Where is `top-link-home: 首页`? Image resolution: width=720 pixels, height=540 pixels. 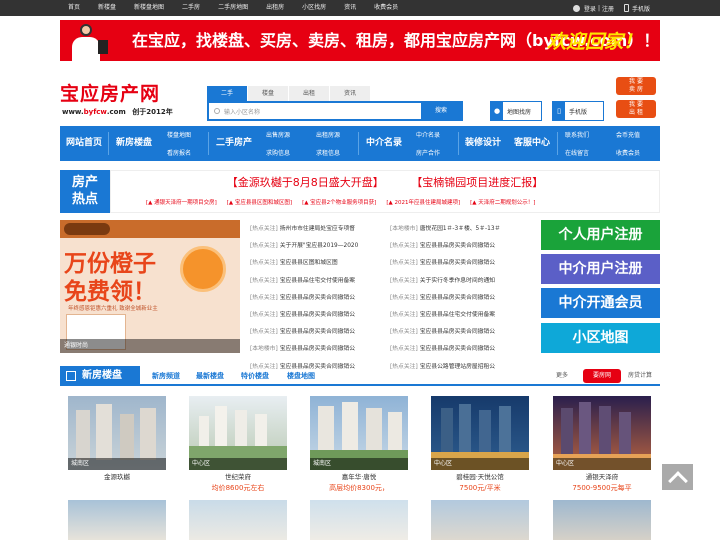
top-link-home: 首页 is located at coordinates (74, 8).